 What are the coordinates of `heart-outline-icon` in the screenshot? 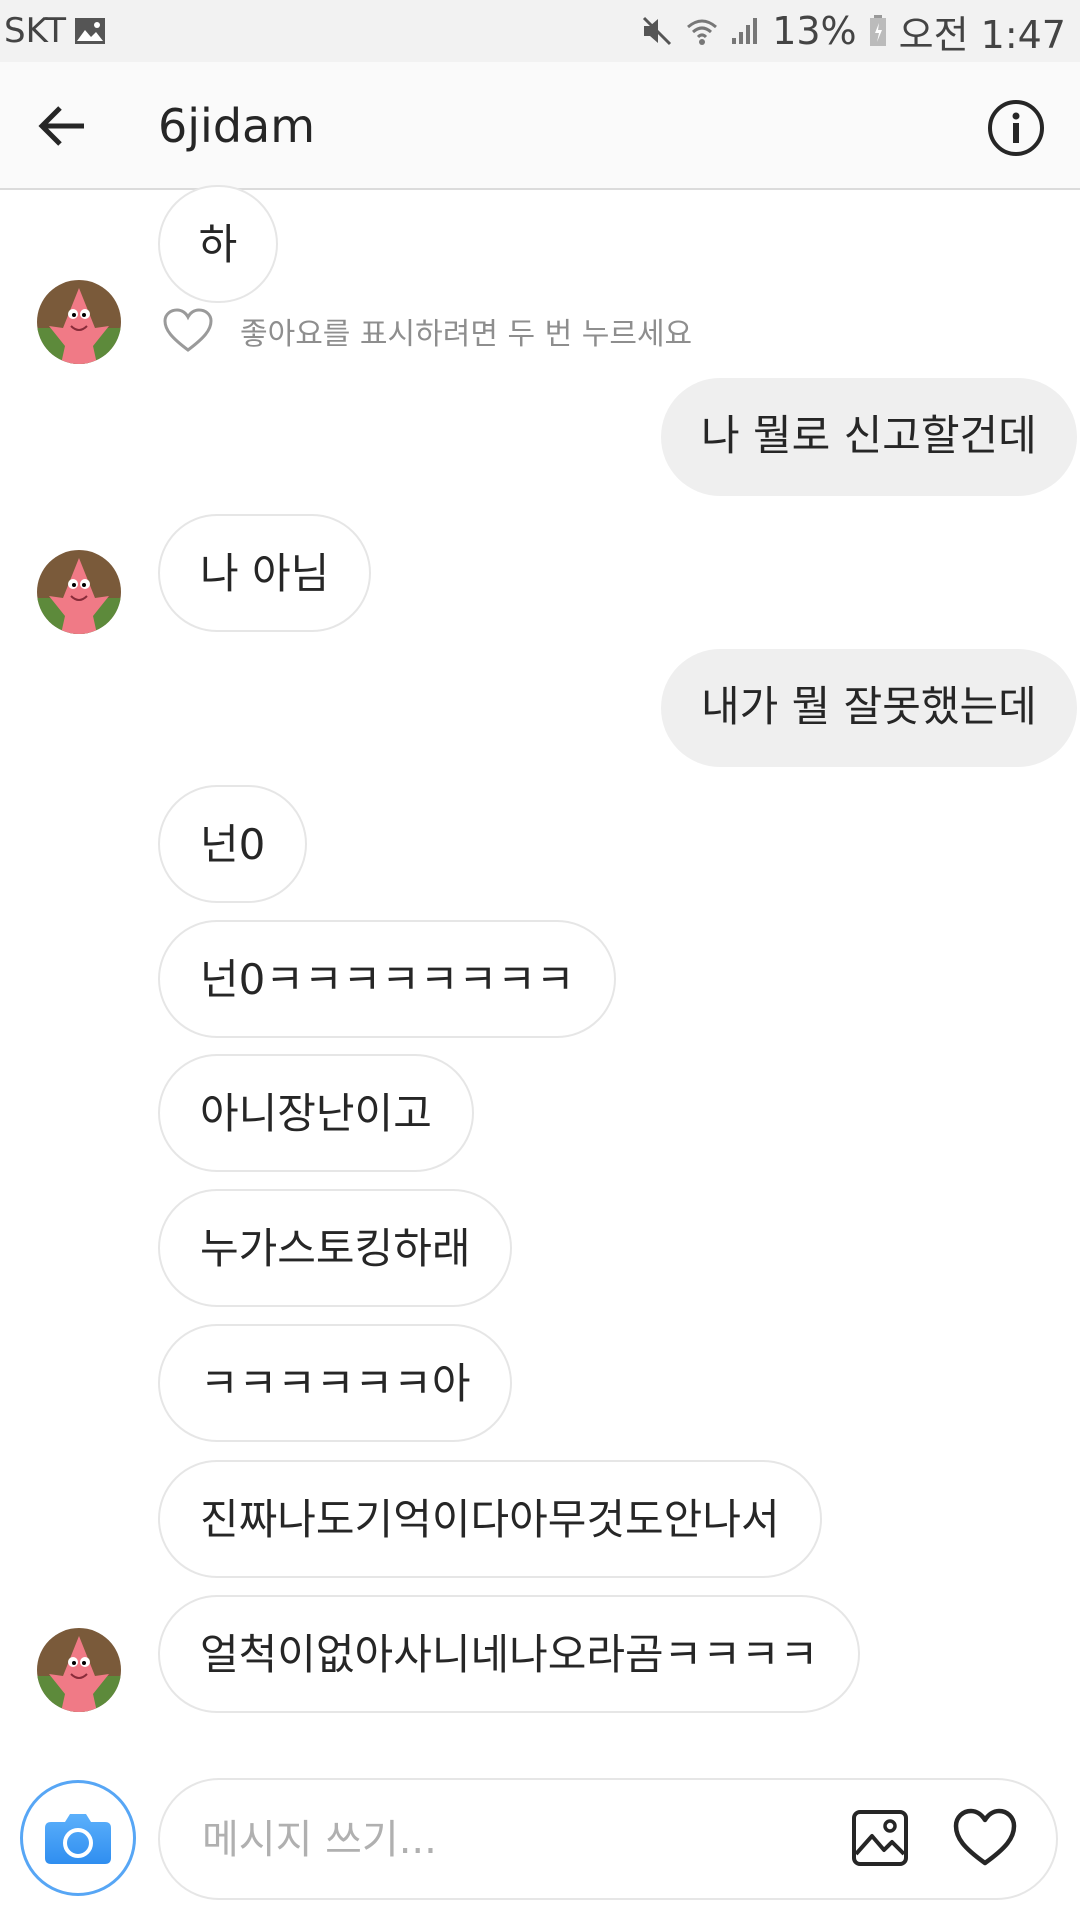 It's located at (188, 331).